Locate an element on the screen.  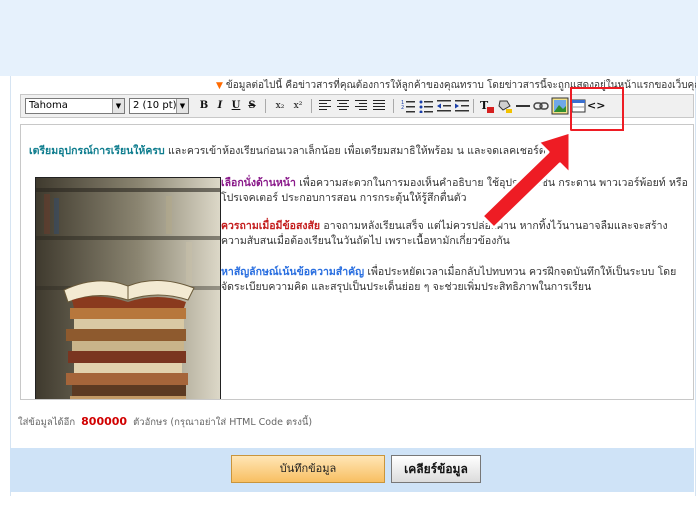
strikethrough-button: S is located at coordinates (252, 106).